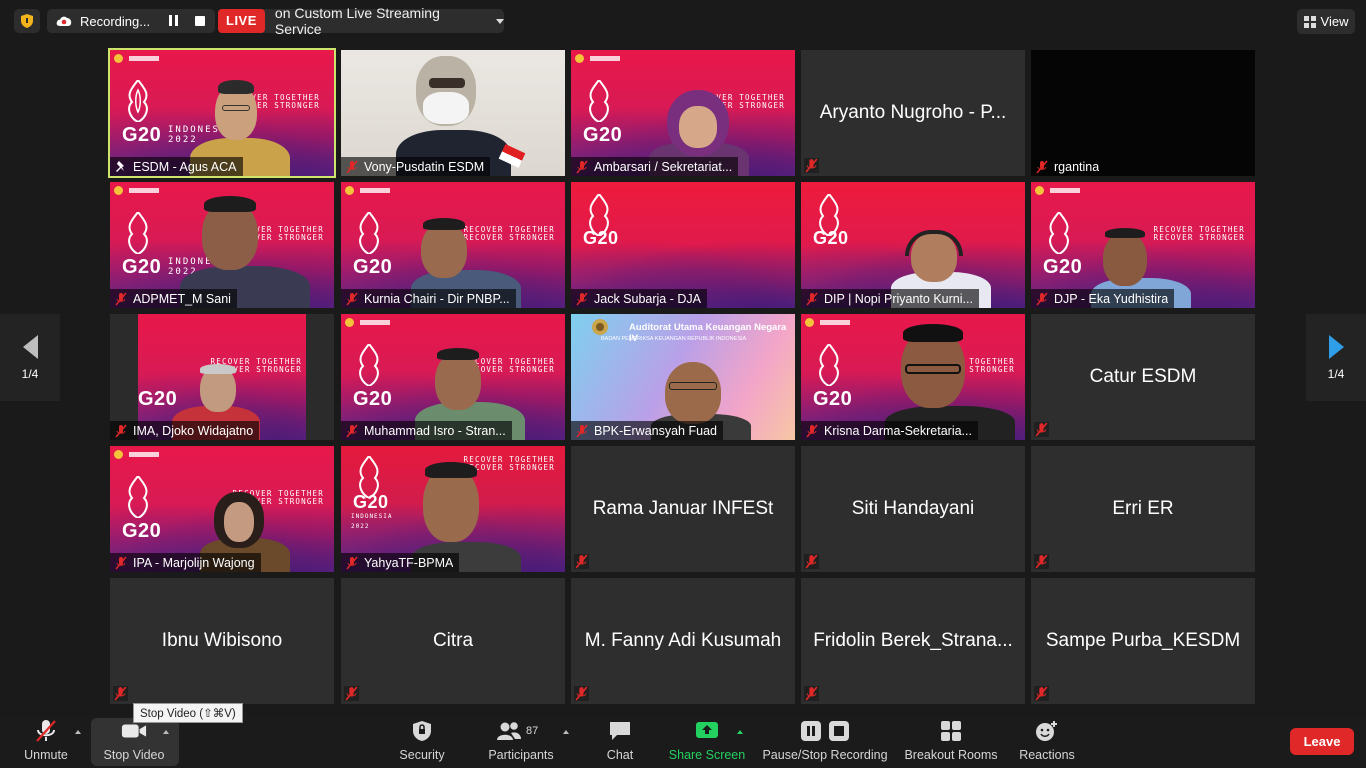 This screenshot has height=768, width=1366. I want to click on share-screen-icon, so click(707, 731).